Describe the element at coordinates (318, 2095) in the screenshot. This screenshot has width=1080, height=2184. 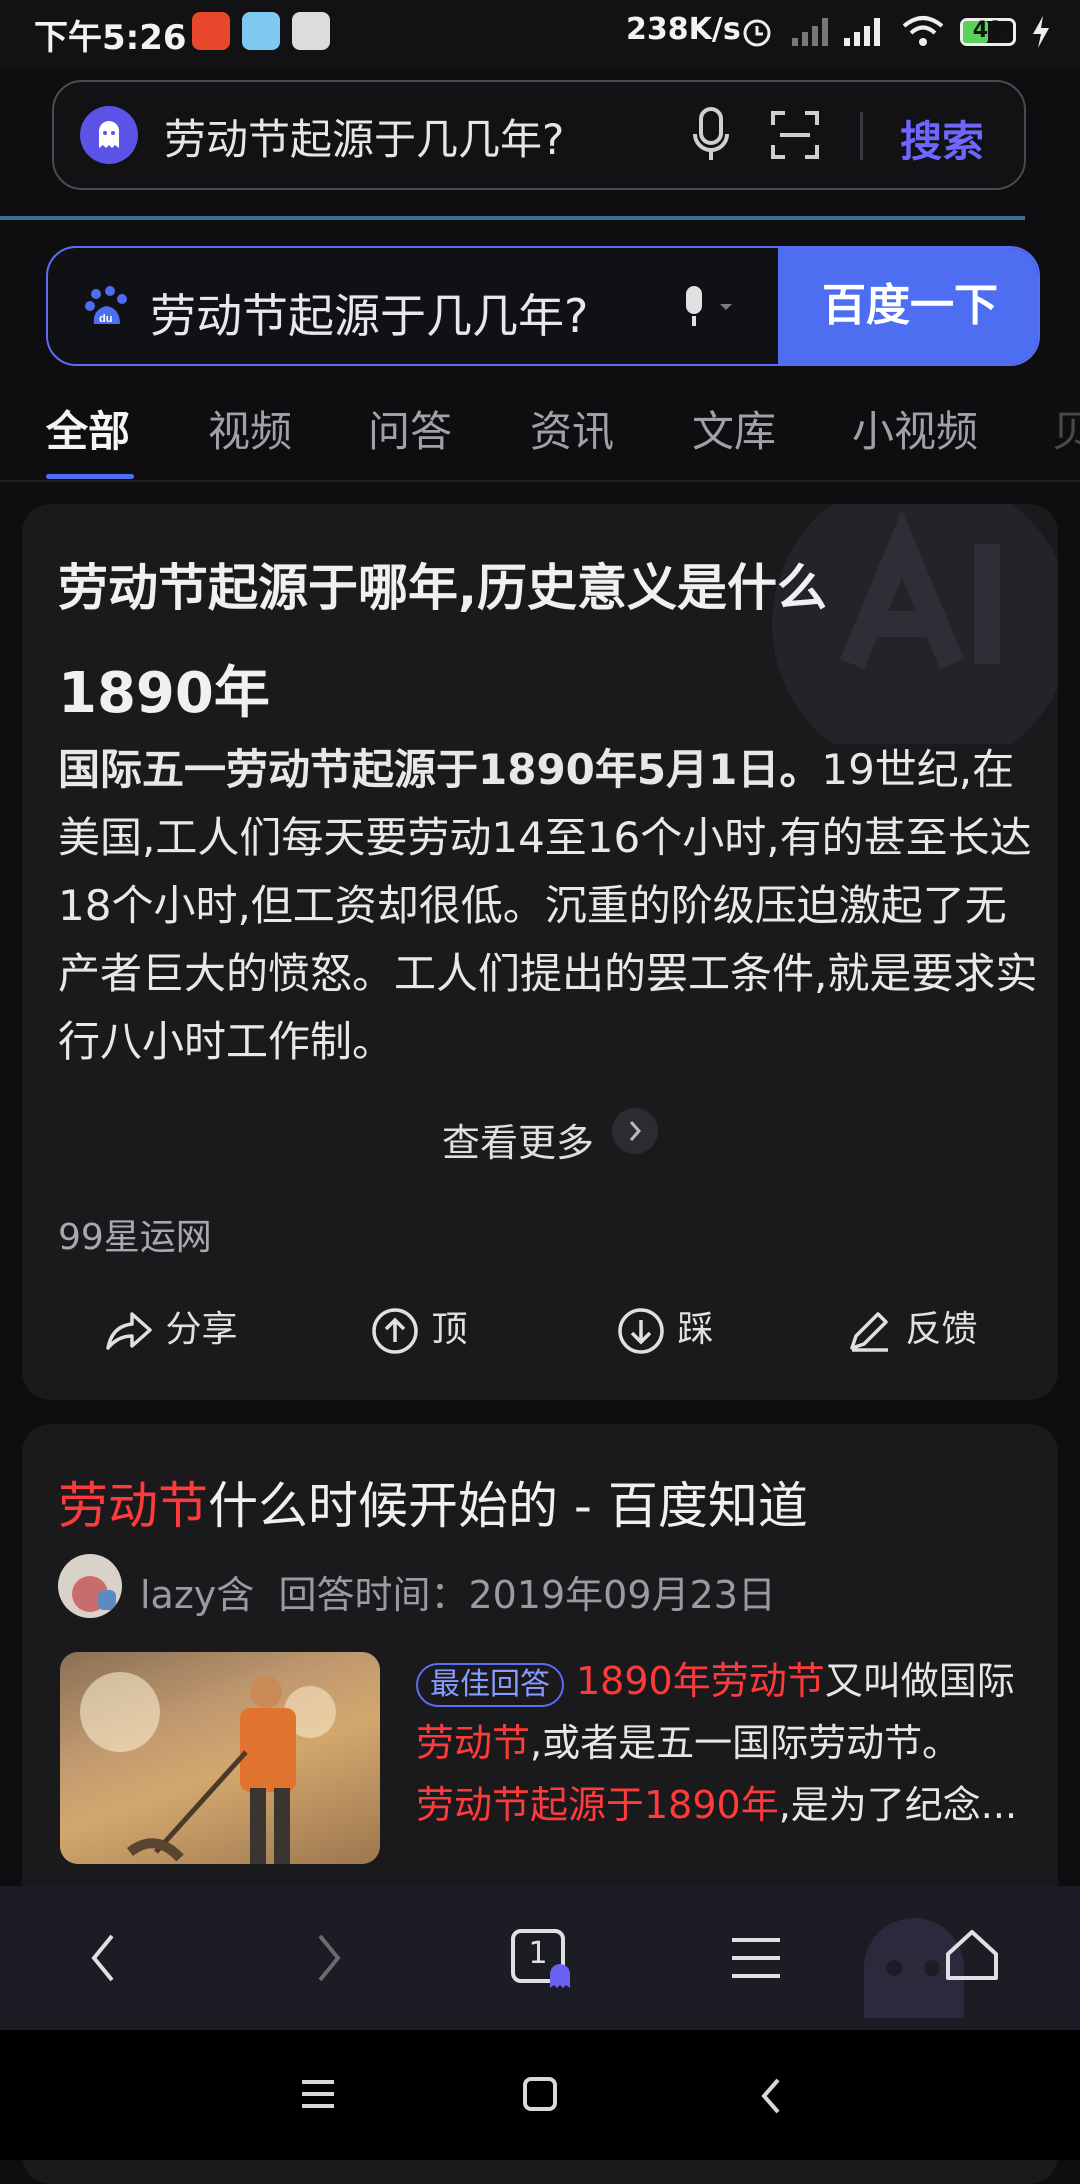
I see `recents-icon` at that location.